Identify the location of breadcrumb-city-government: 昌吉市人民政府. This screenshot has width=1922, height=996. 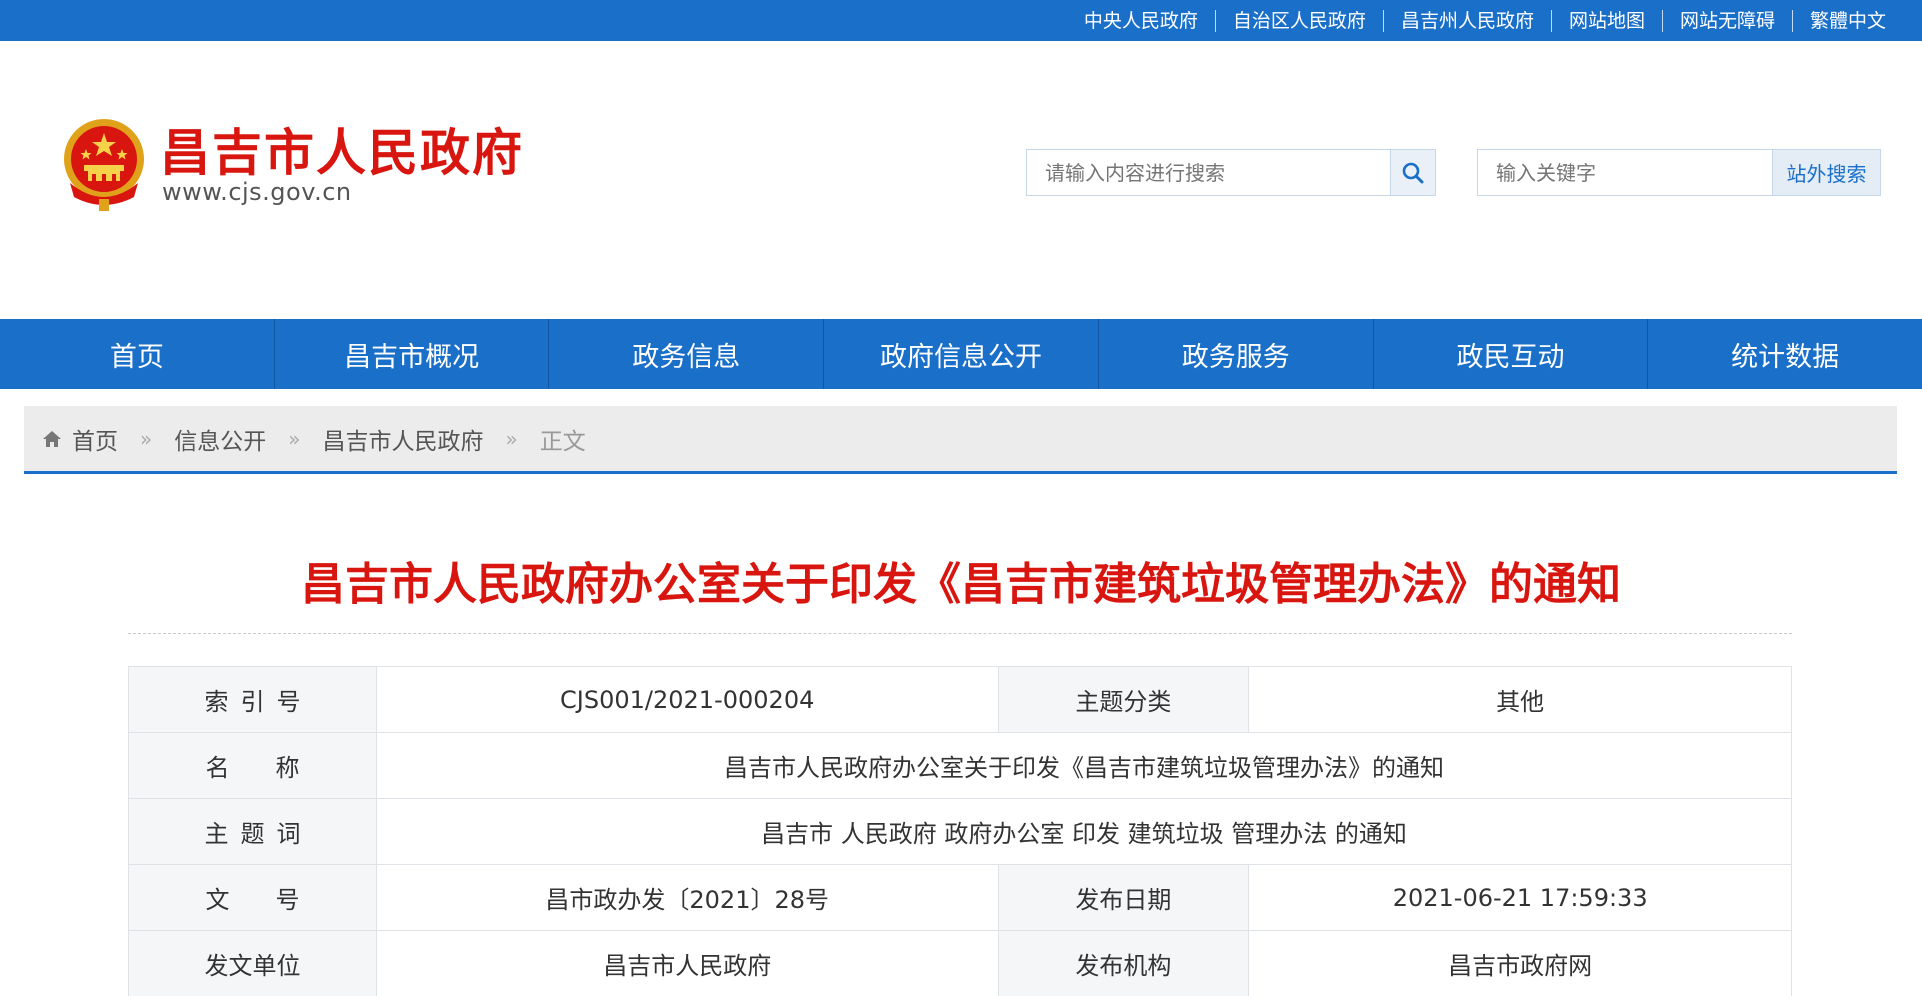
(403, 439).